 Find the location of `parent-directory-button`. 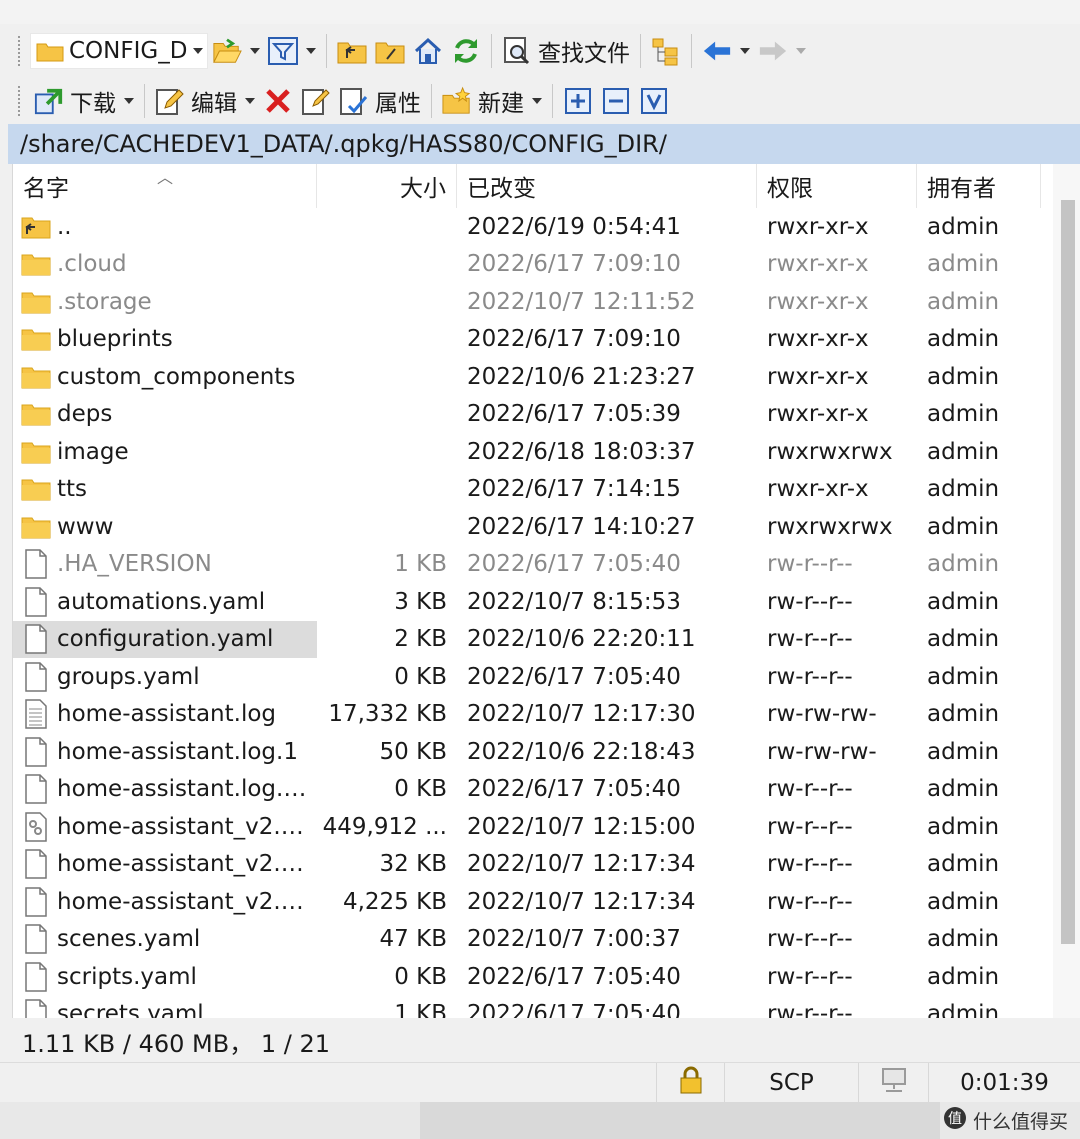

parent-directory-button is located at coordinates (352, 51).